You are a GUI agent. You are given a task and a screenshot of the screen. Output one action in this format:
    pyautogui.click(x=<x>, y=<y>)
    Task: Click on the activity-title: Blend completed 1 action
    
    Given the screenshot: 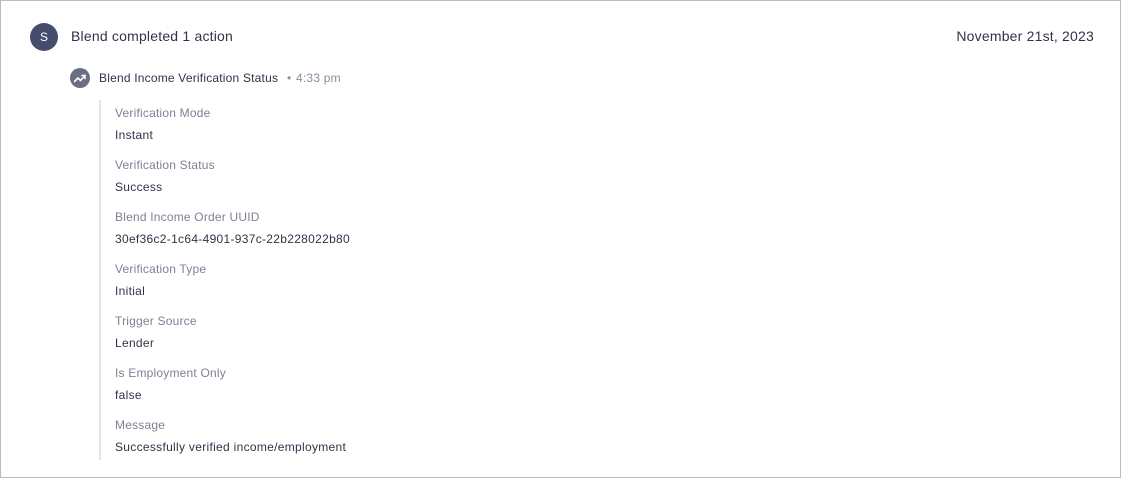 What is the action you would take?
    pyautogui.click(x=152, y=36)
    